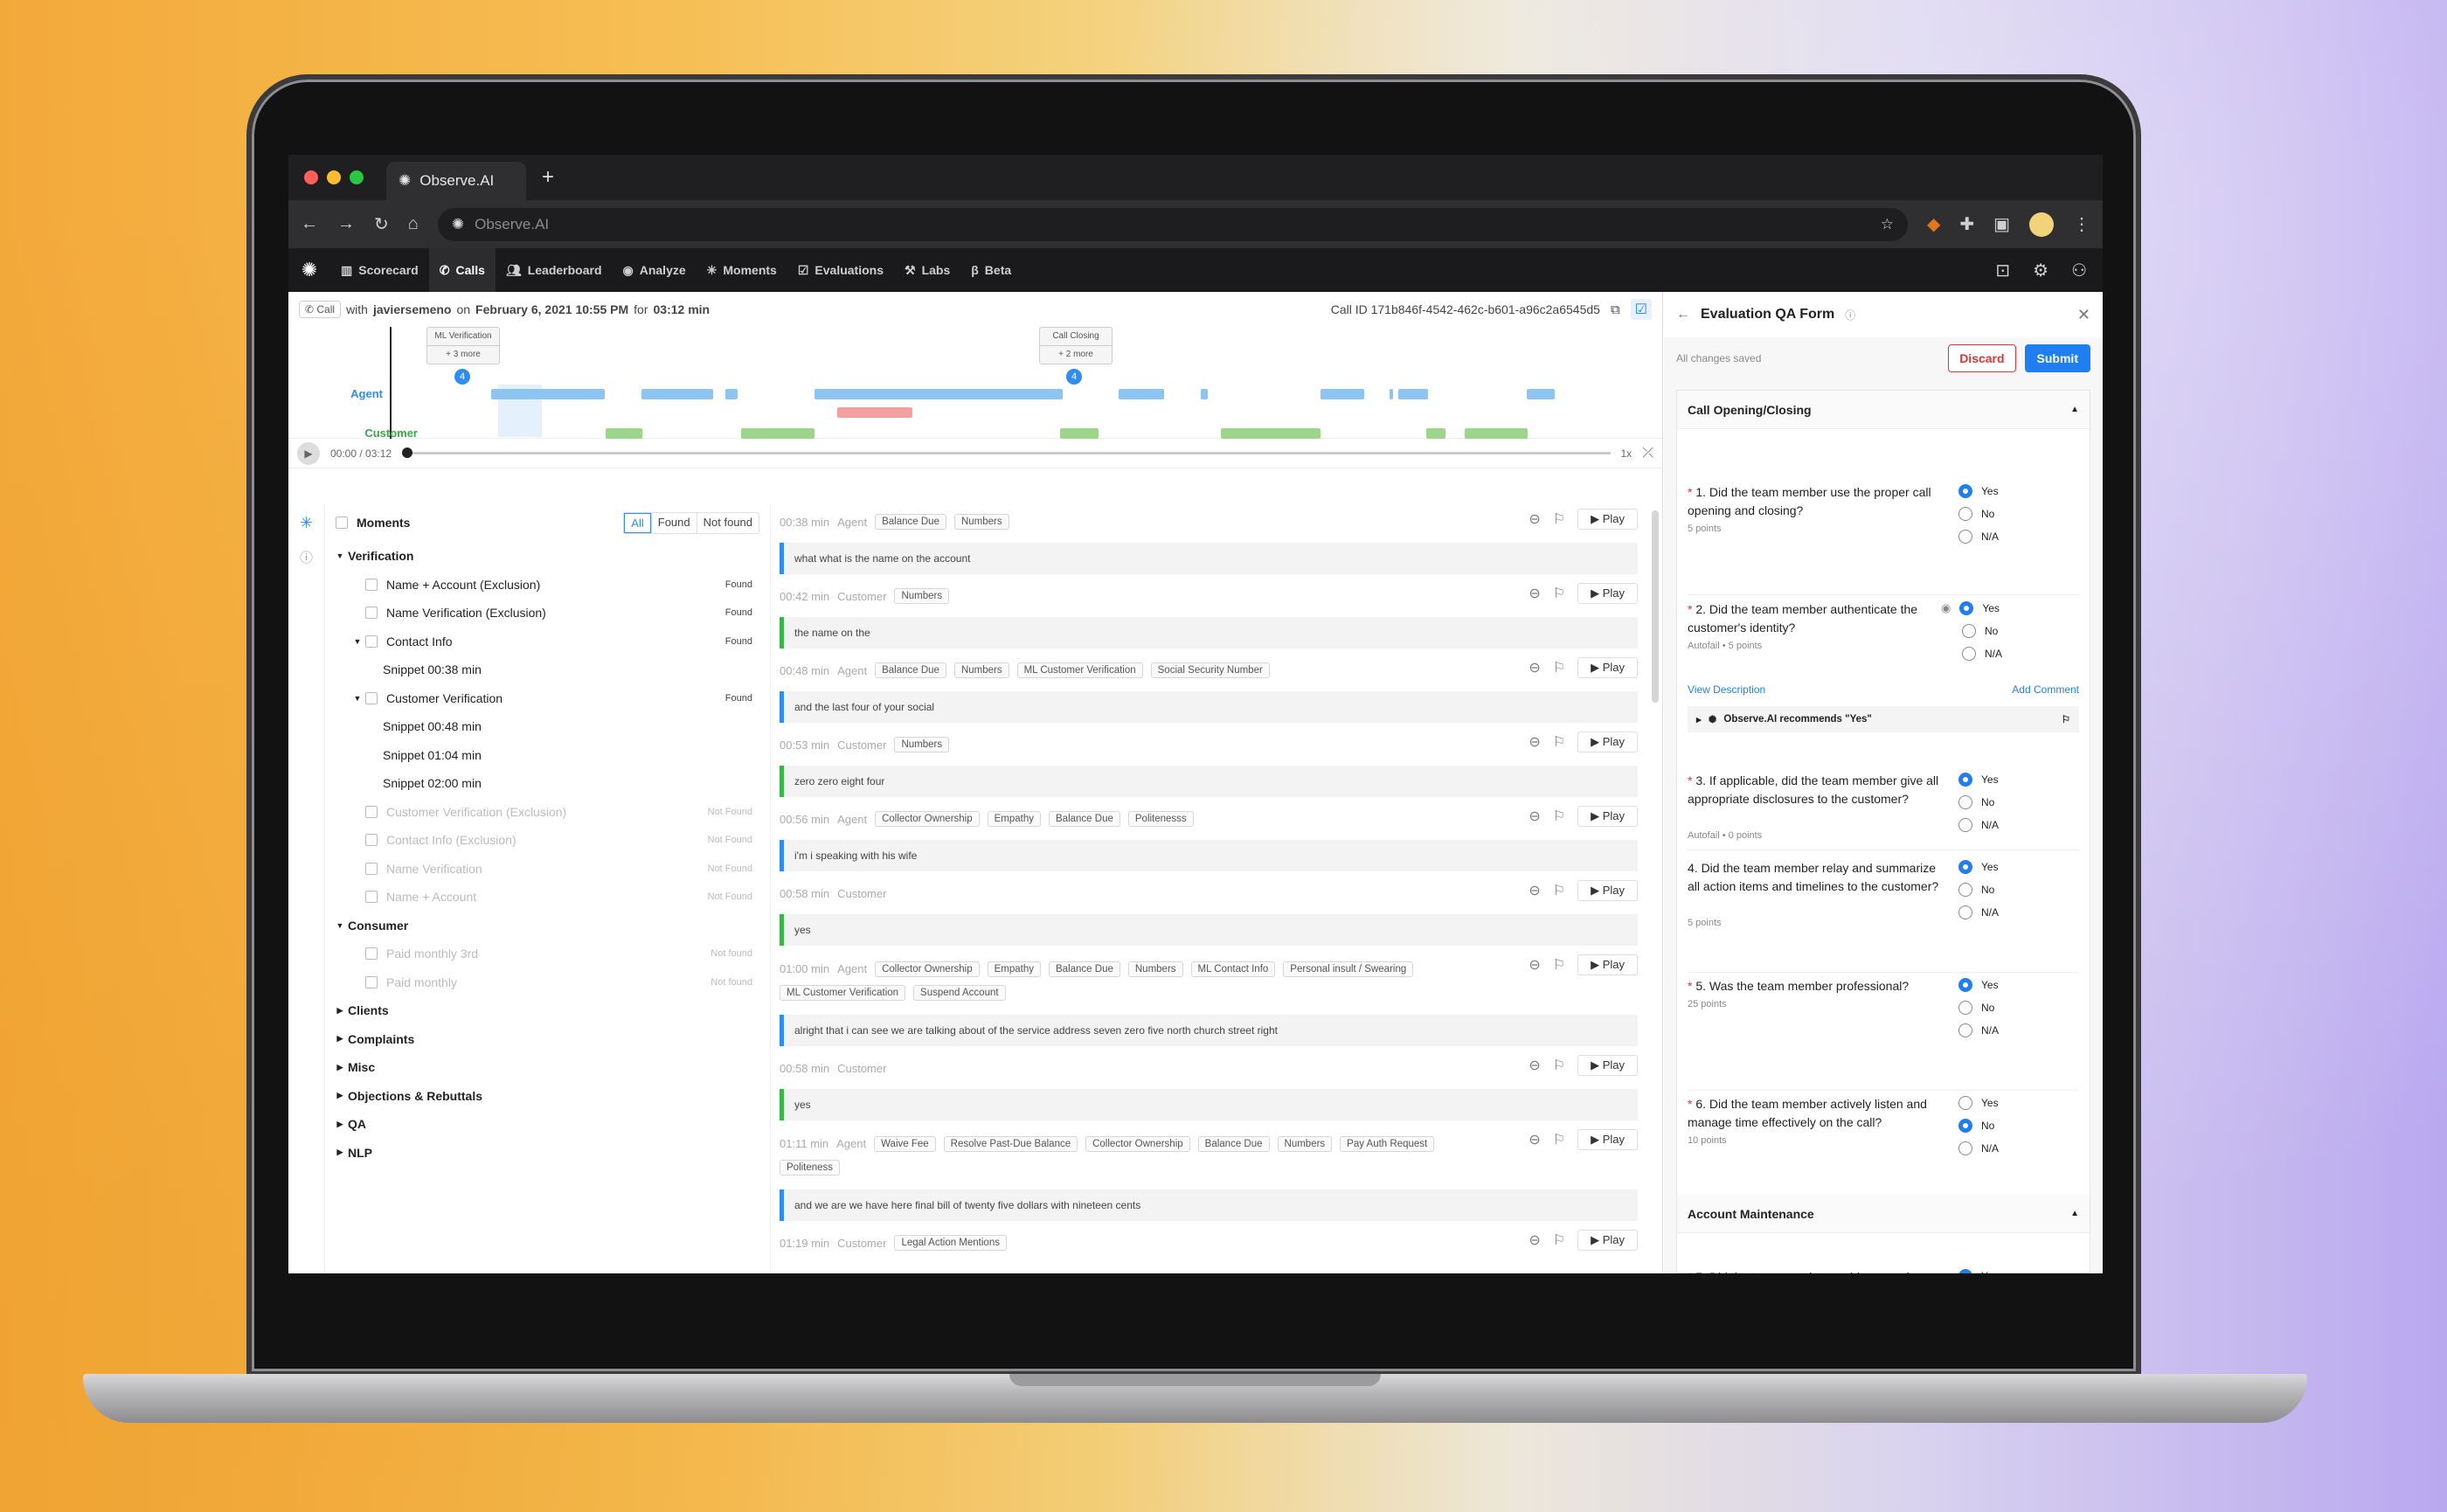 The image size is (2447, 1512). What do you see at coordinates (547, 698) in the screenshot?
I see `moment-row: ▼ Customer Verification Found` at bounding box center [547, 698].